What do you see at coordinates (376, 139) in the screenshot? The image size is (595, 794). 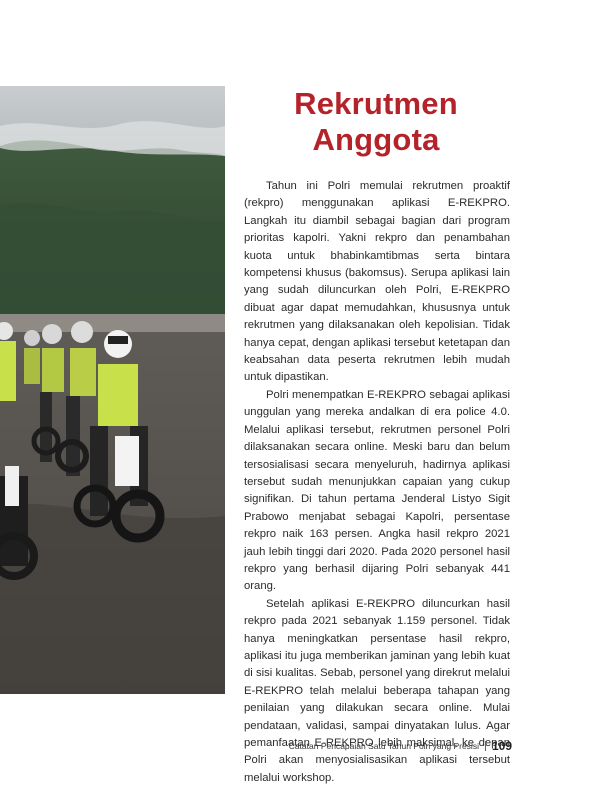 I see `title-line-2: Anggota` at bounding box center [376, 139].